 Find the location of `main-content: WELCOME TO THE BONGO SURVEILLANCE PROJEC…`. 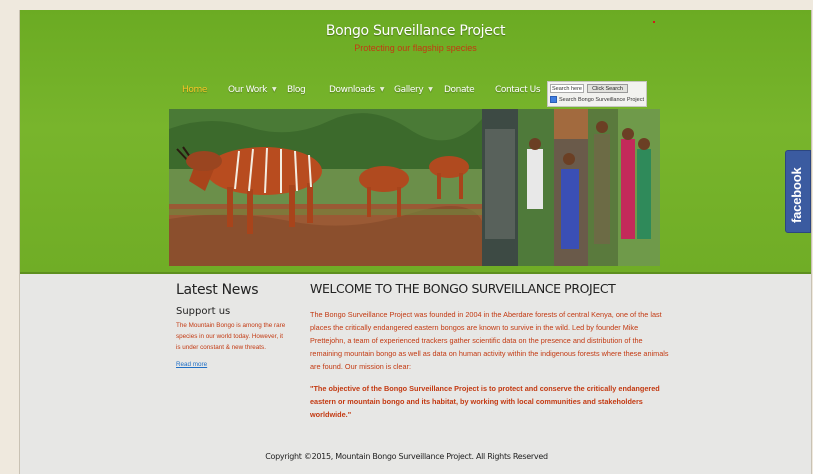

main-content: WELCOME TO THE BONGO SURVEILLANCE PROJEC… is located at coordinates (490, 351).